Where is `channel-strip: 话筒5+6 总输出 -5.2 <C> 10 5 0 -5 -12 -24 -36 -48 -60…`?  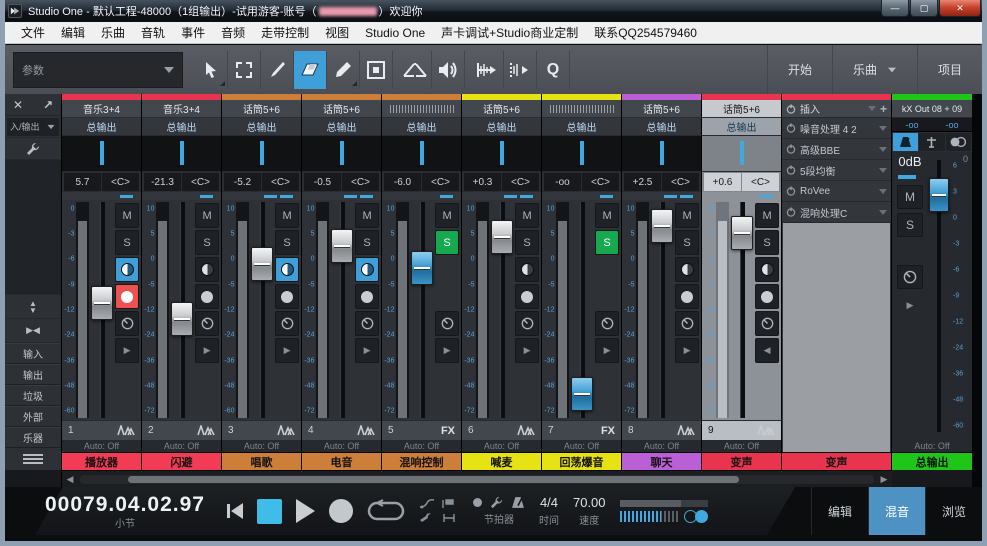 channel-strip: 话筒5+6 总输出 -5.2 <C> 10 5 0 -5 -12 -24 -36 -48 -60… is located at coordinates (262, 282).